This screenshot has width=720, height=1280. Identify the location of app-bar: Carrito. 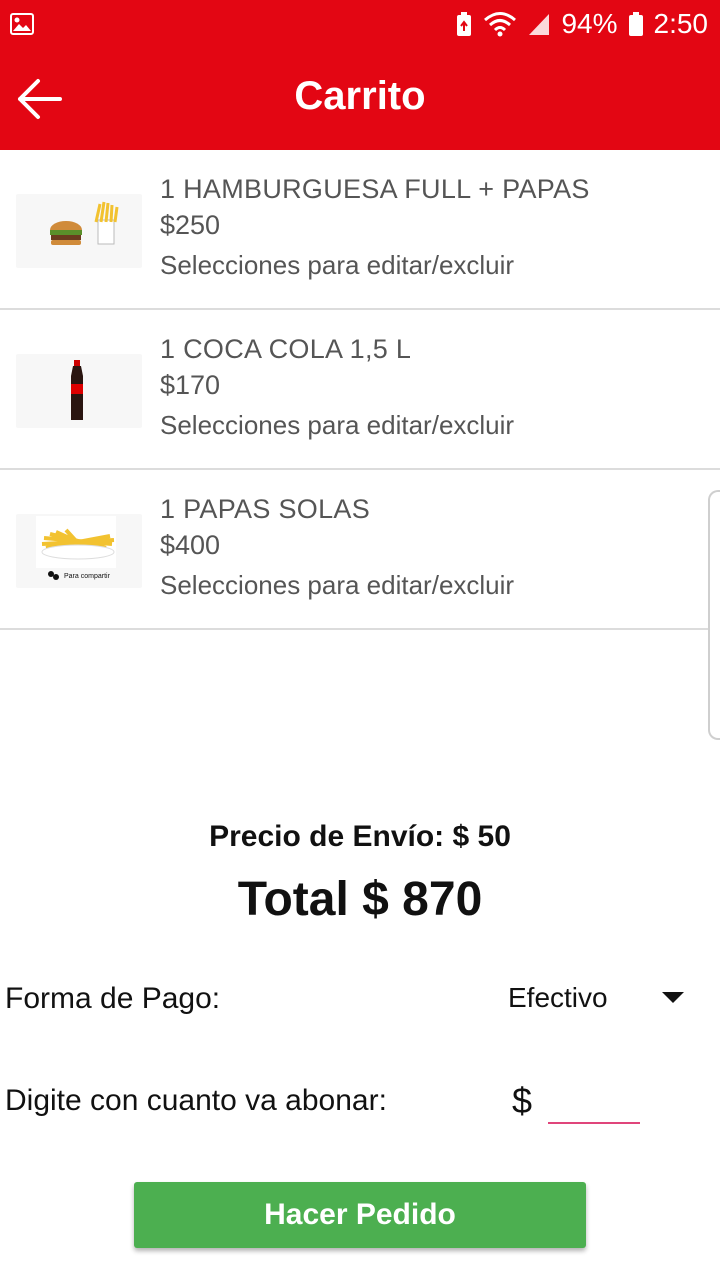
(360, 99).